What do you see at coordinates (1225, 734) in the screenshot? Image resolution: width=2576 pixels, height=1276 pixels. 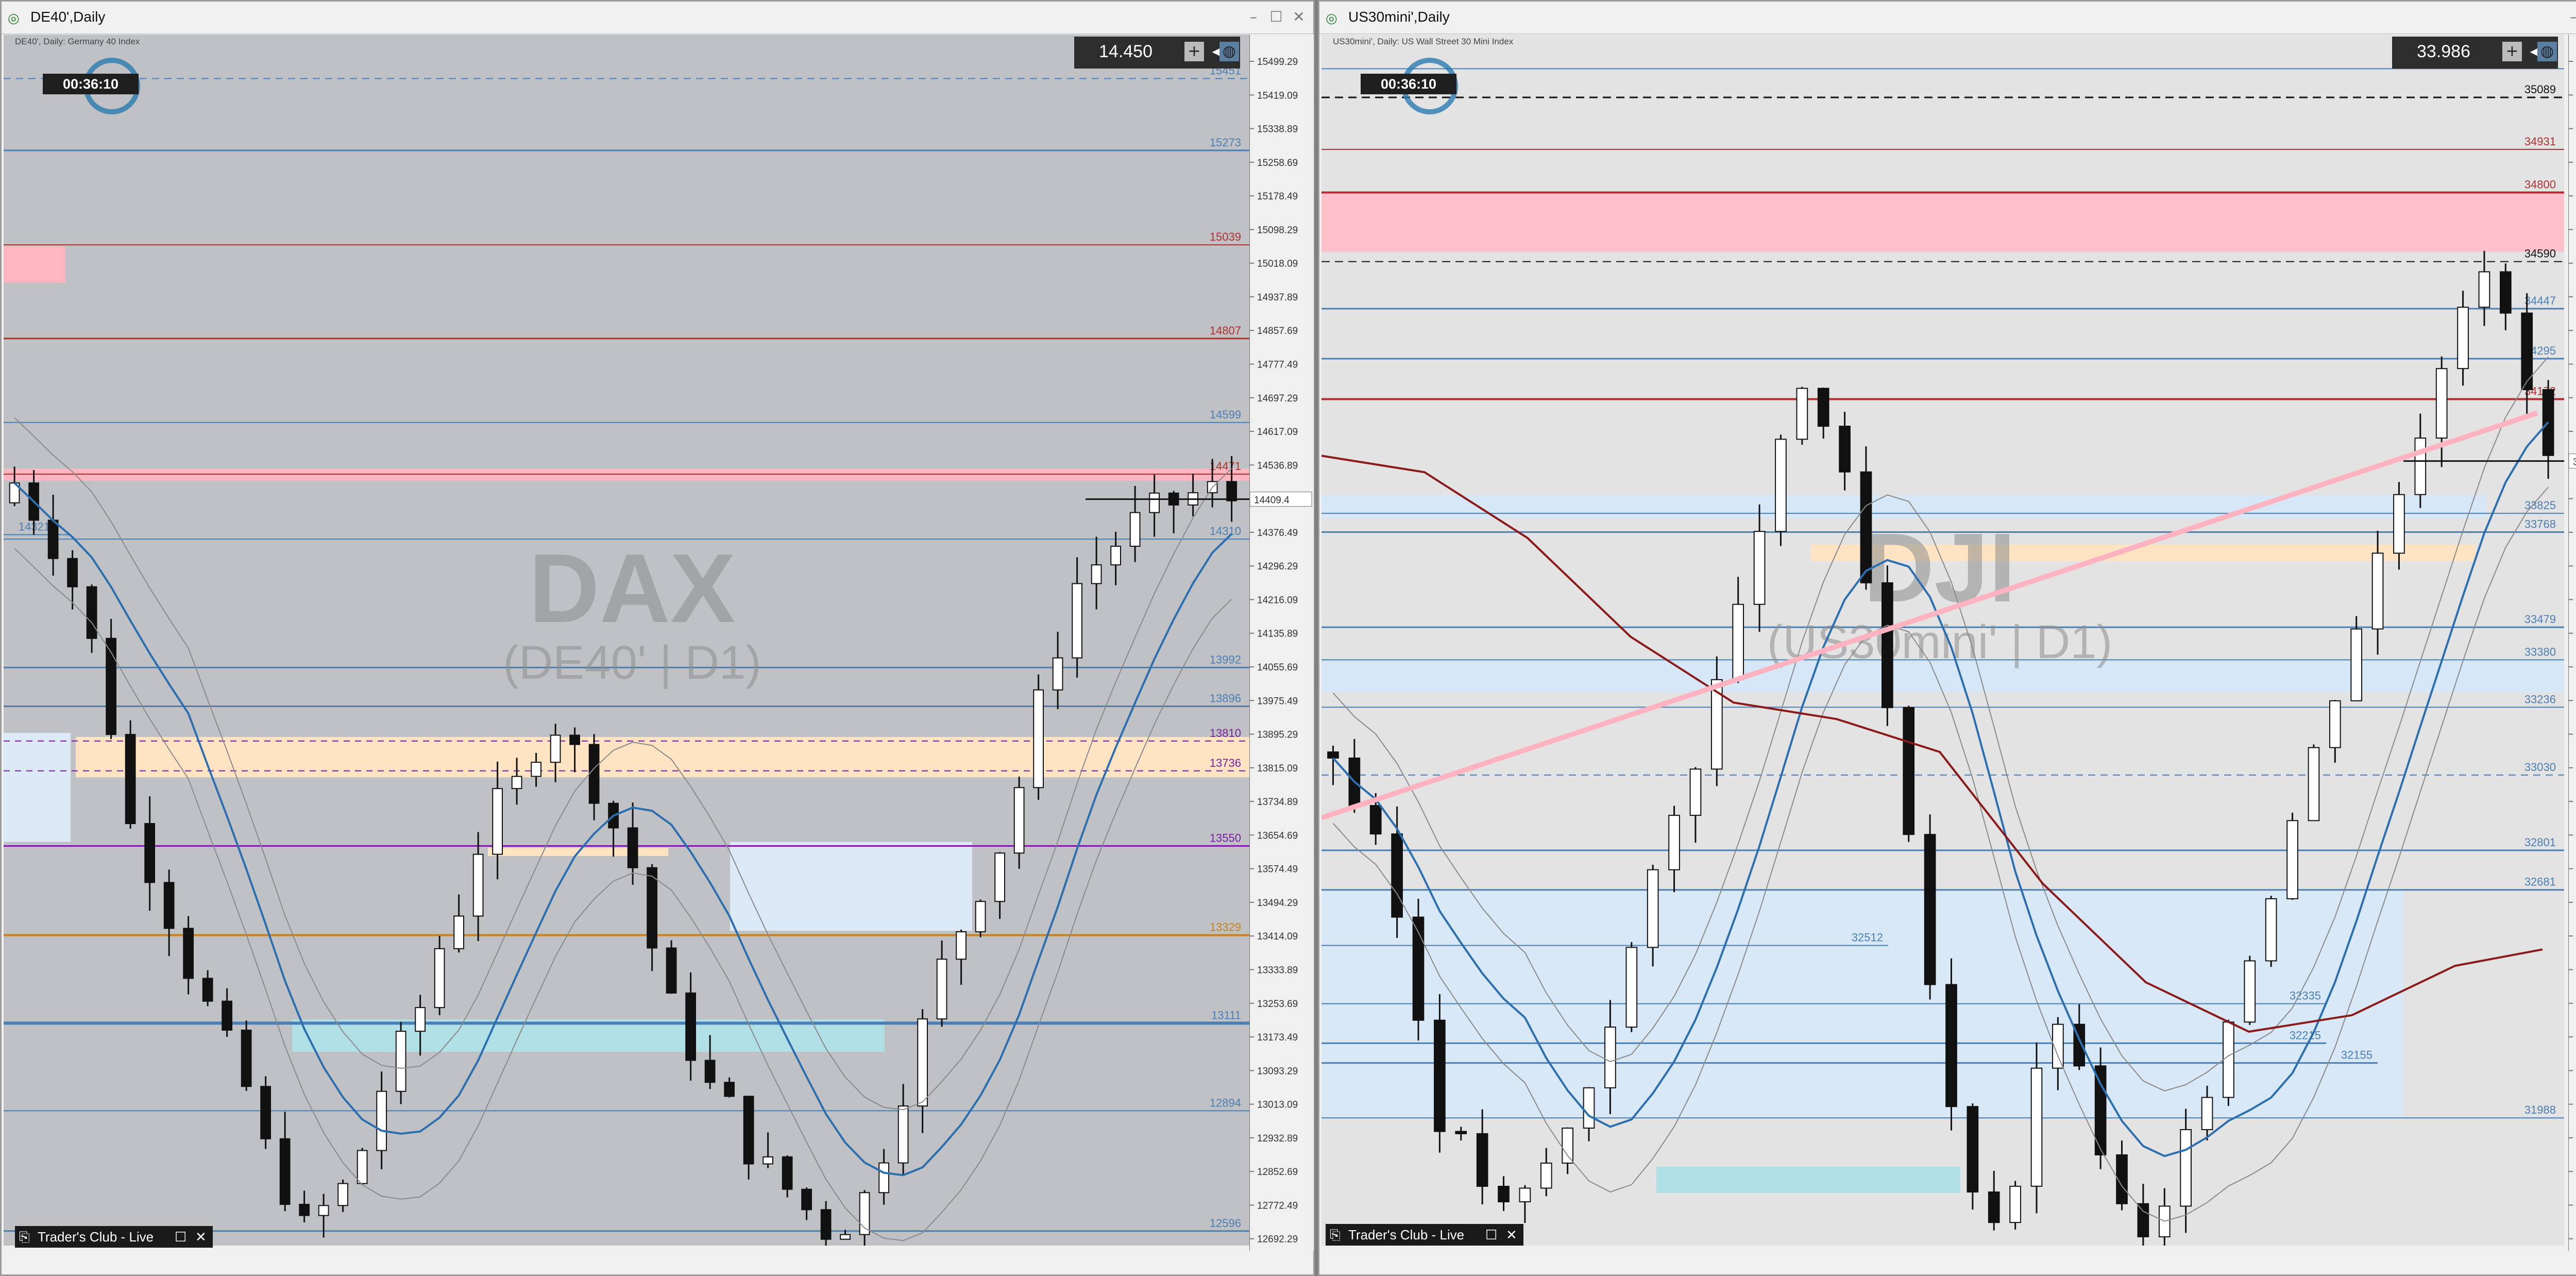 I see `level-label: 13810` at bounding box center [1225, 734].